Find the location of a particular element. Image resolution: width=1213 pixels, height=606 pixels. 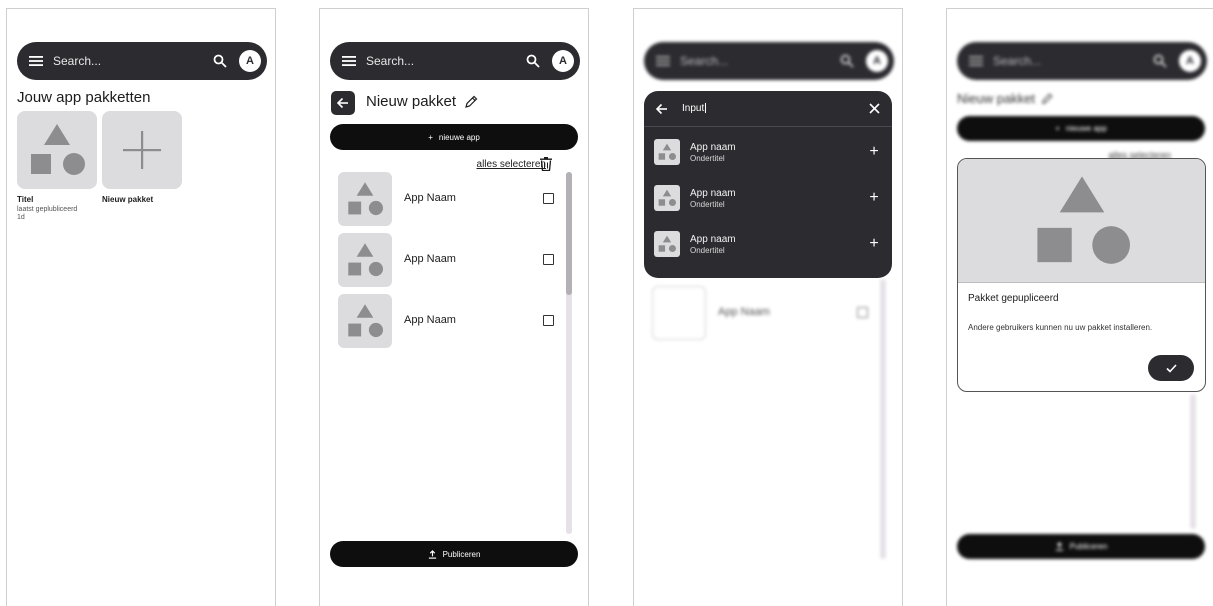

back-button is located at coordinates (343, 103).